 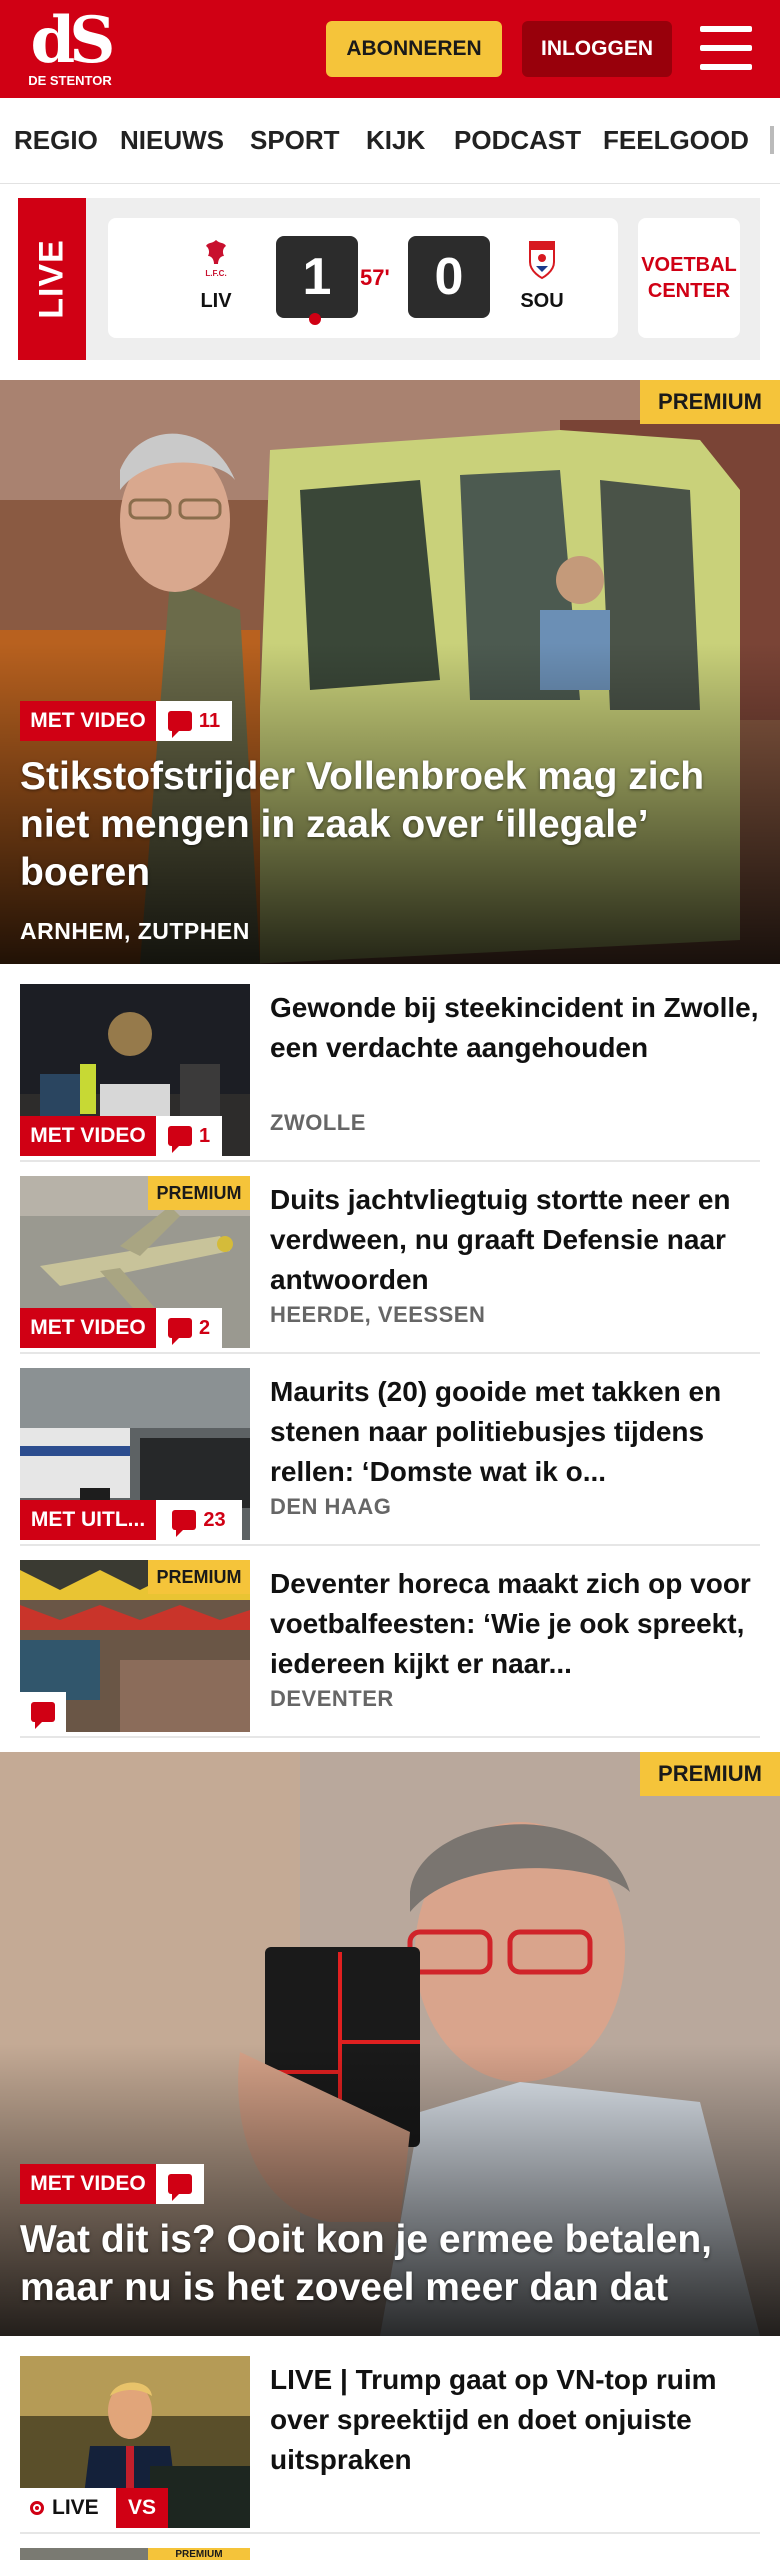 I want to click on comment-count: 11, so click(x=194, y=721).